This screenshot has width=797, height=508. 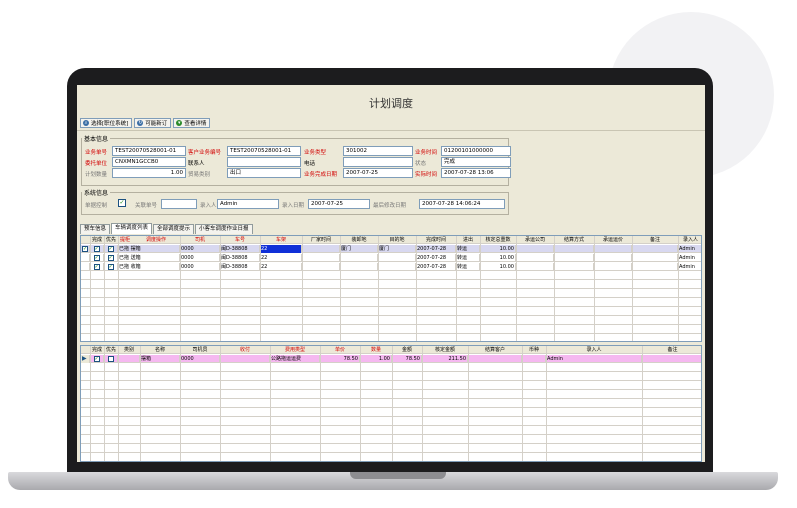 I want to click on order-no-field: TEST20070528001-01, so click(x=149, y=151).